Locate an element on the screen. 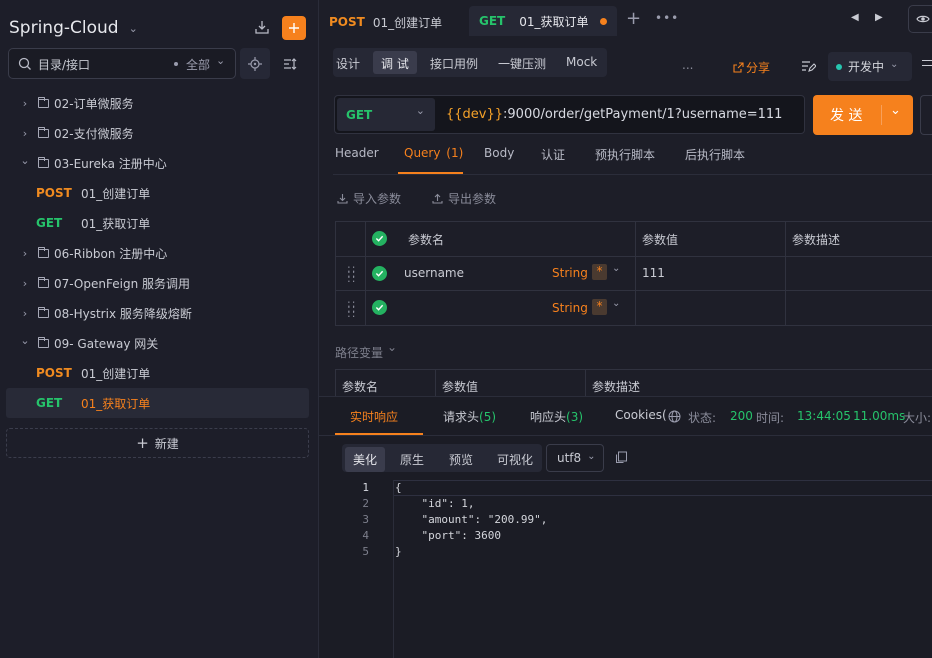  mode-design: 设计 is located at coordinates (348, 63).